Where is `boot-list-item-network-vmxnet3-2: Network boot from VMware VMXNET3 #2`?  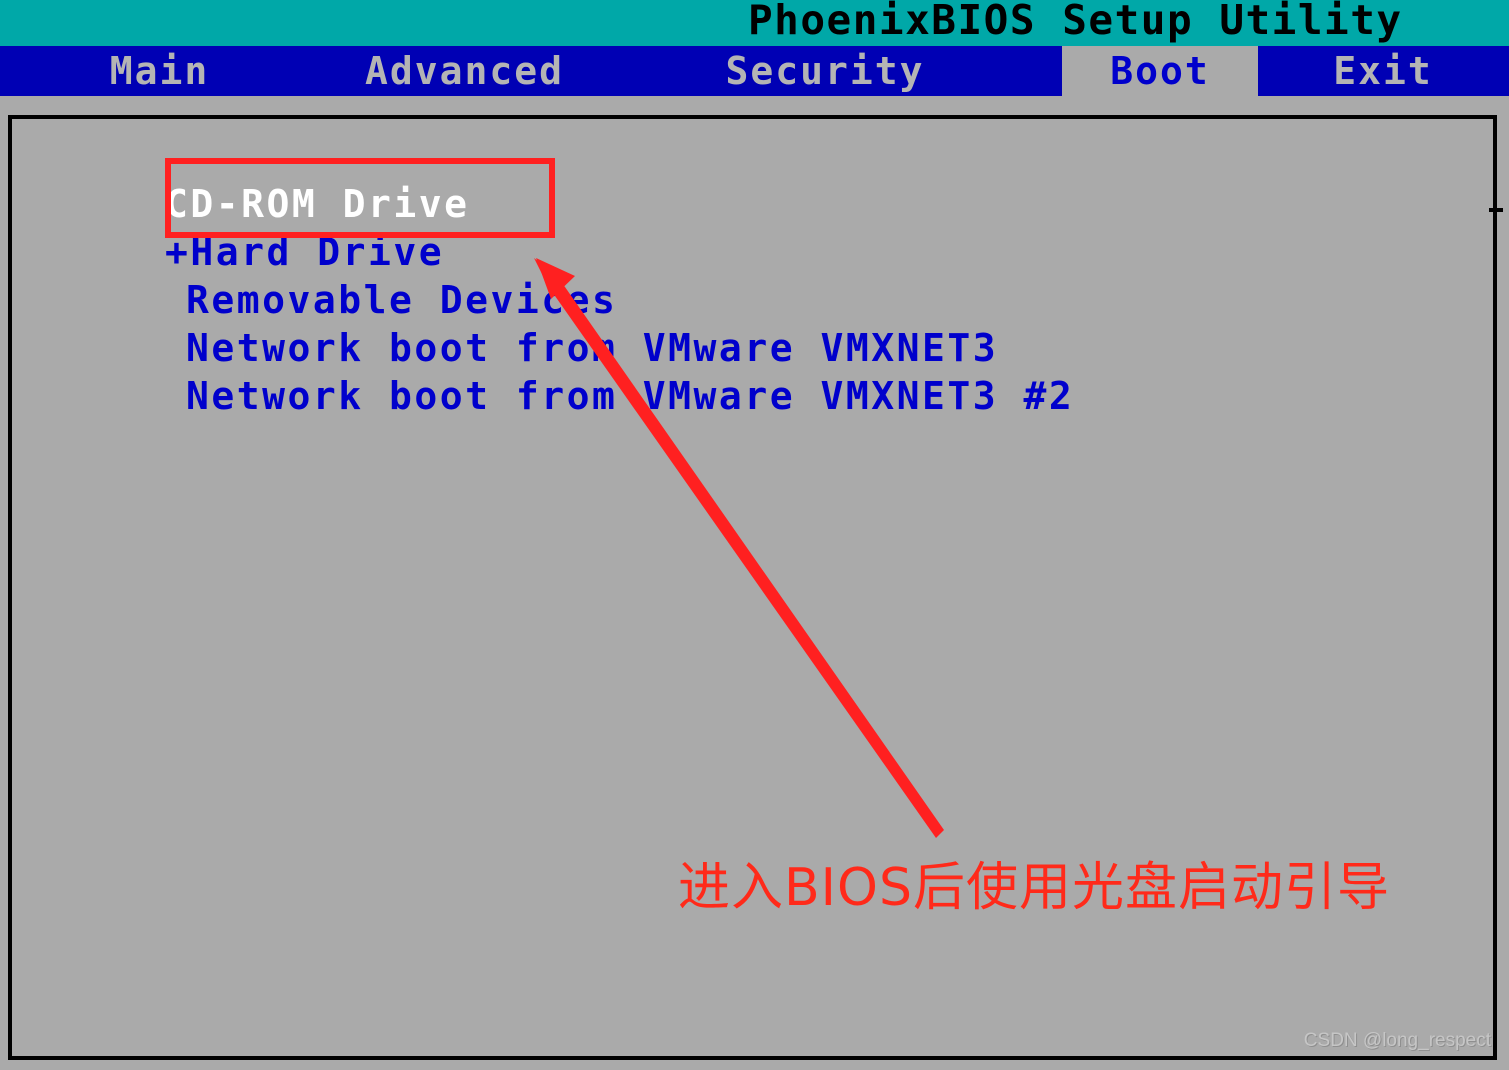 boot-list-item-network-vmxnet3-2: Network boot from VMware VMXNET3 #2 is located at coordinates (765, 396).